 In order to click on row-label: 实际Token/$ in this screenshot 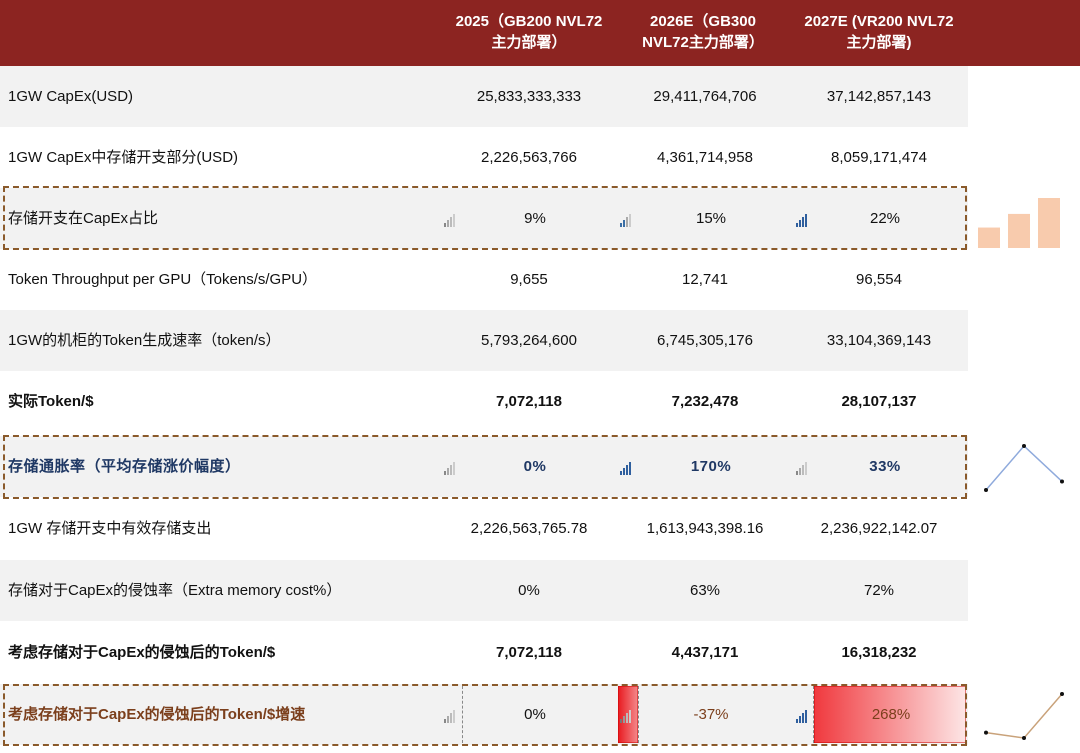, I will do `click(51, 401)`.